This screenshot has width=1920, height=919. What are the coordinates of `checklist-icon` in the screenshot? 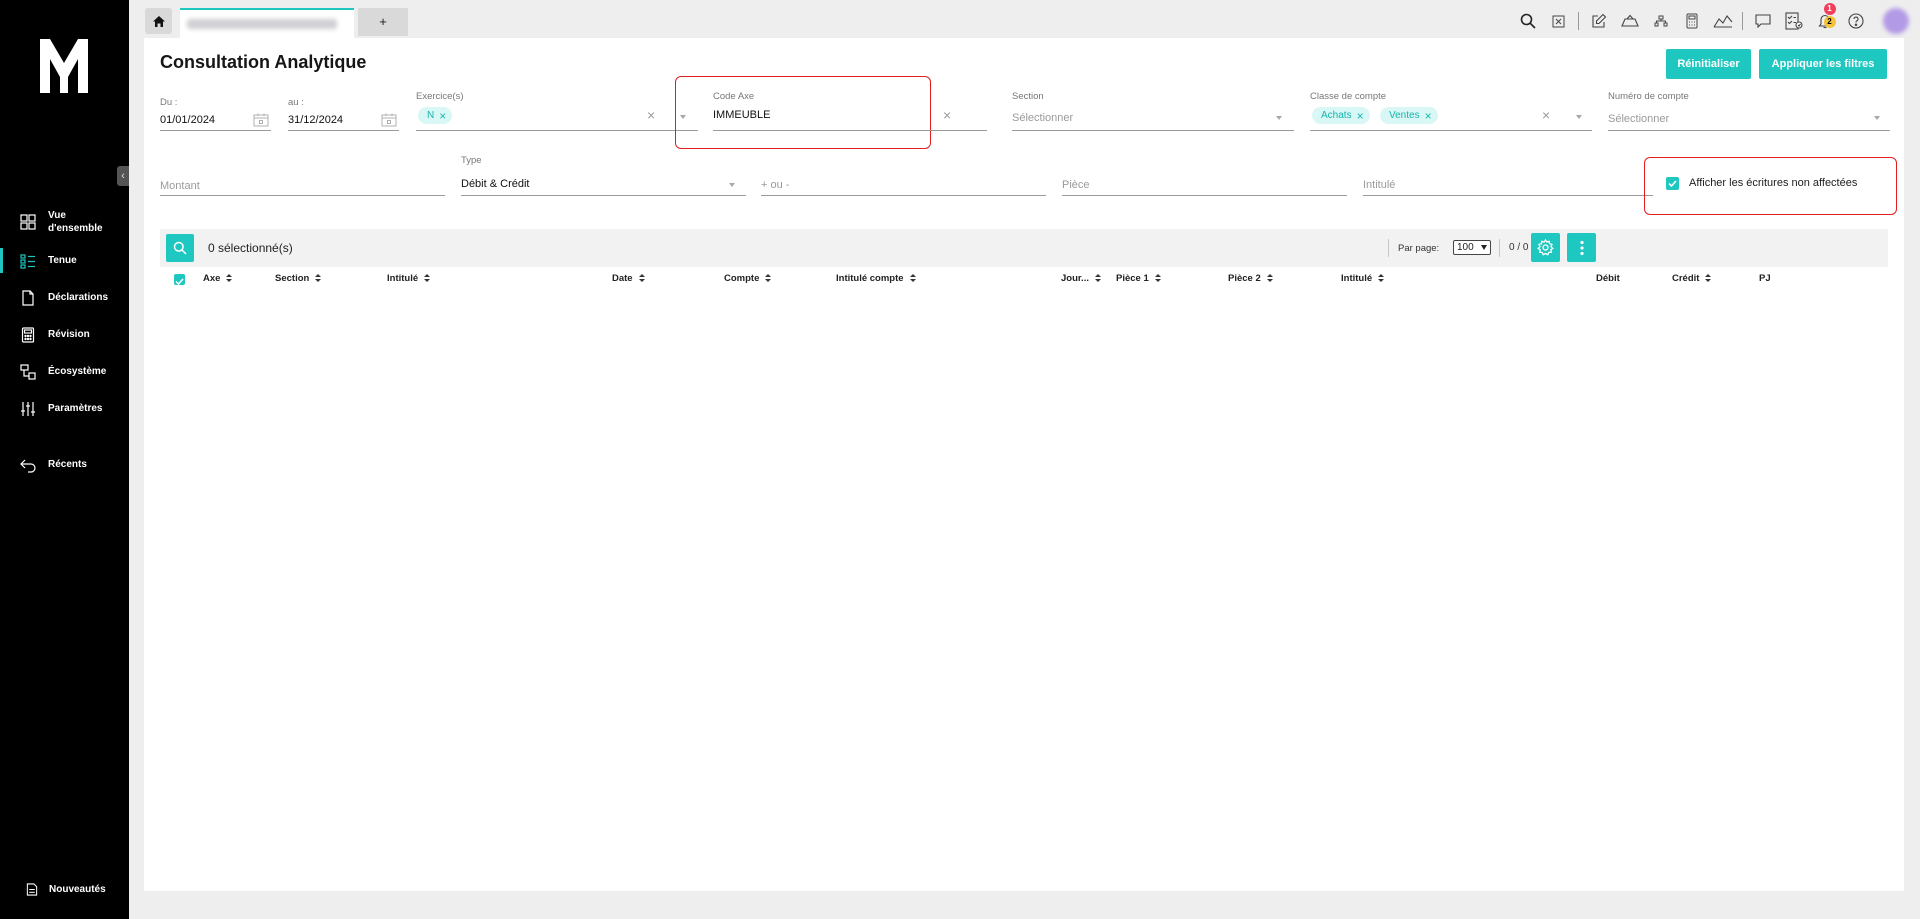 It's located at (1794, 21).